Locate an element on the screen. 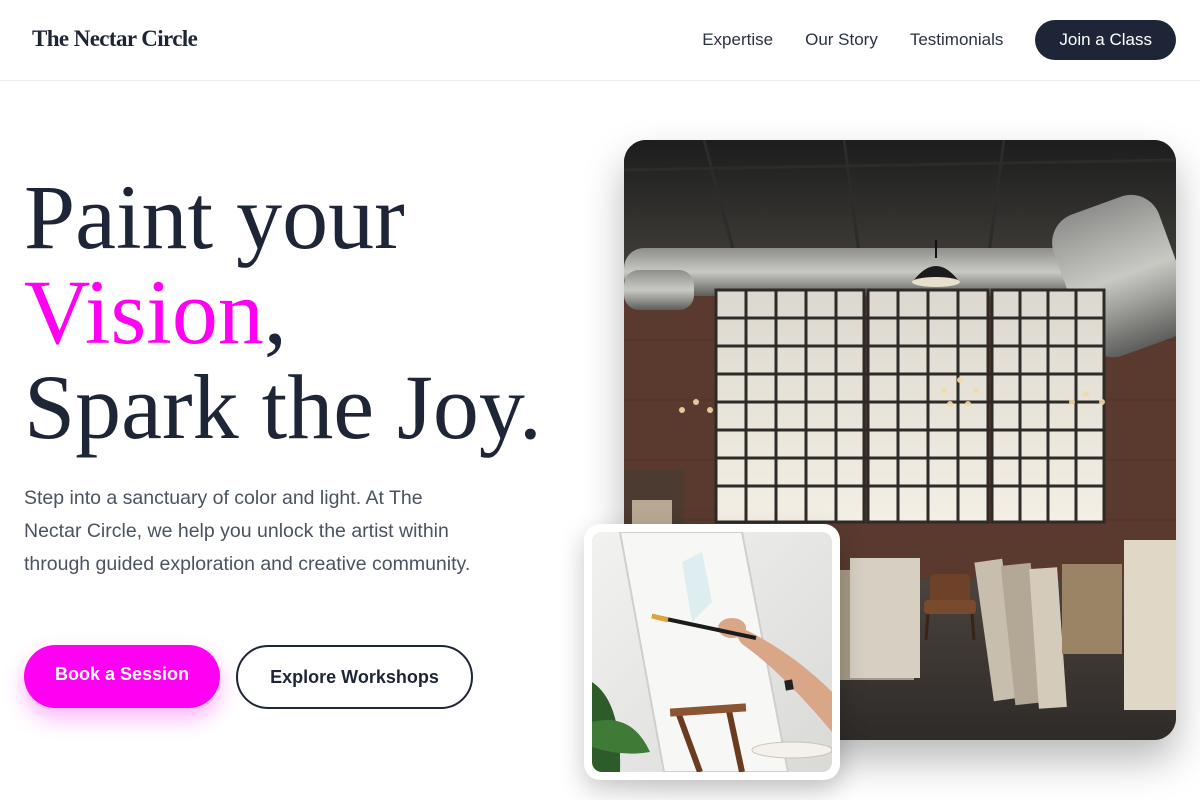  join-class-button: Join a Class is located at coordinates (1105, 40).